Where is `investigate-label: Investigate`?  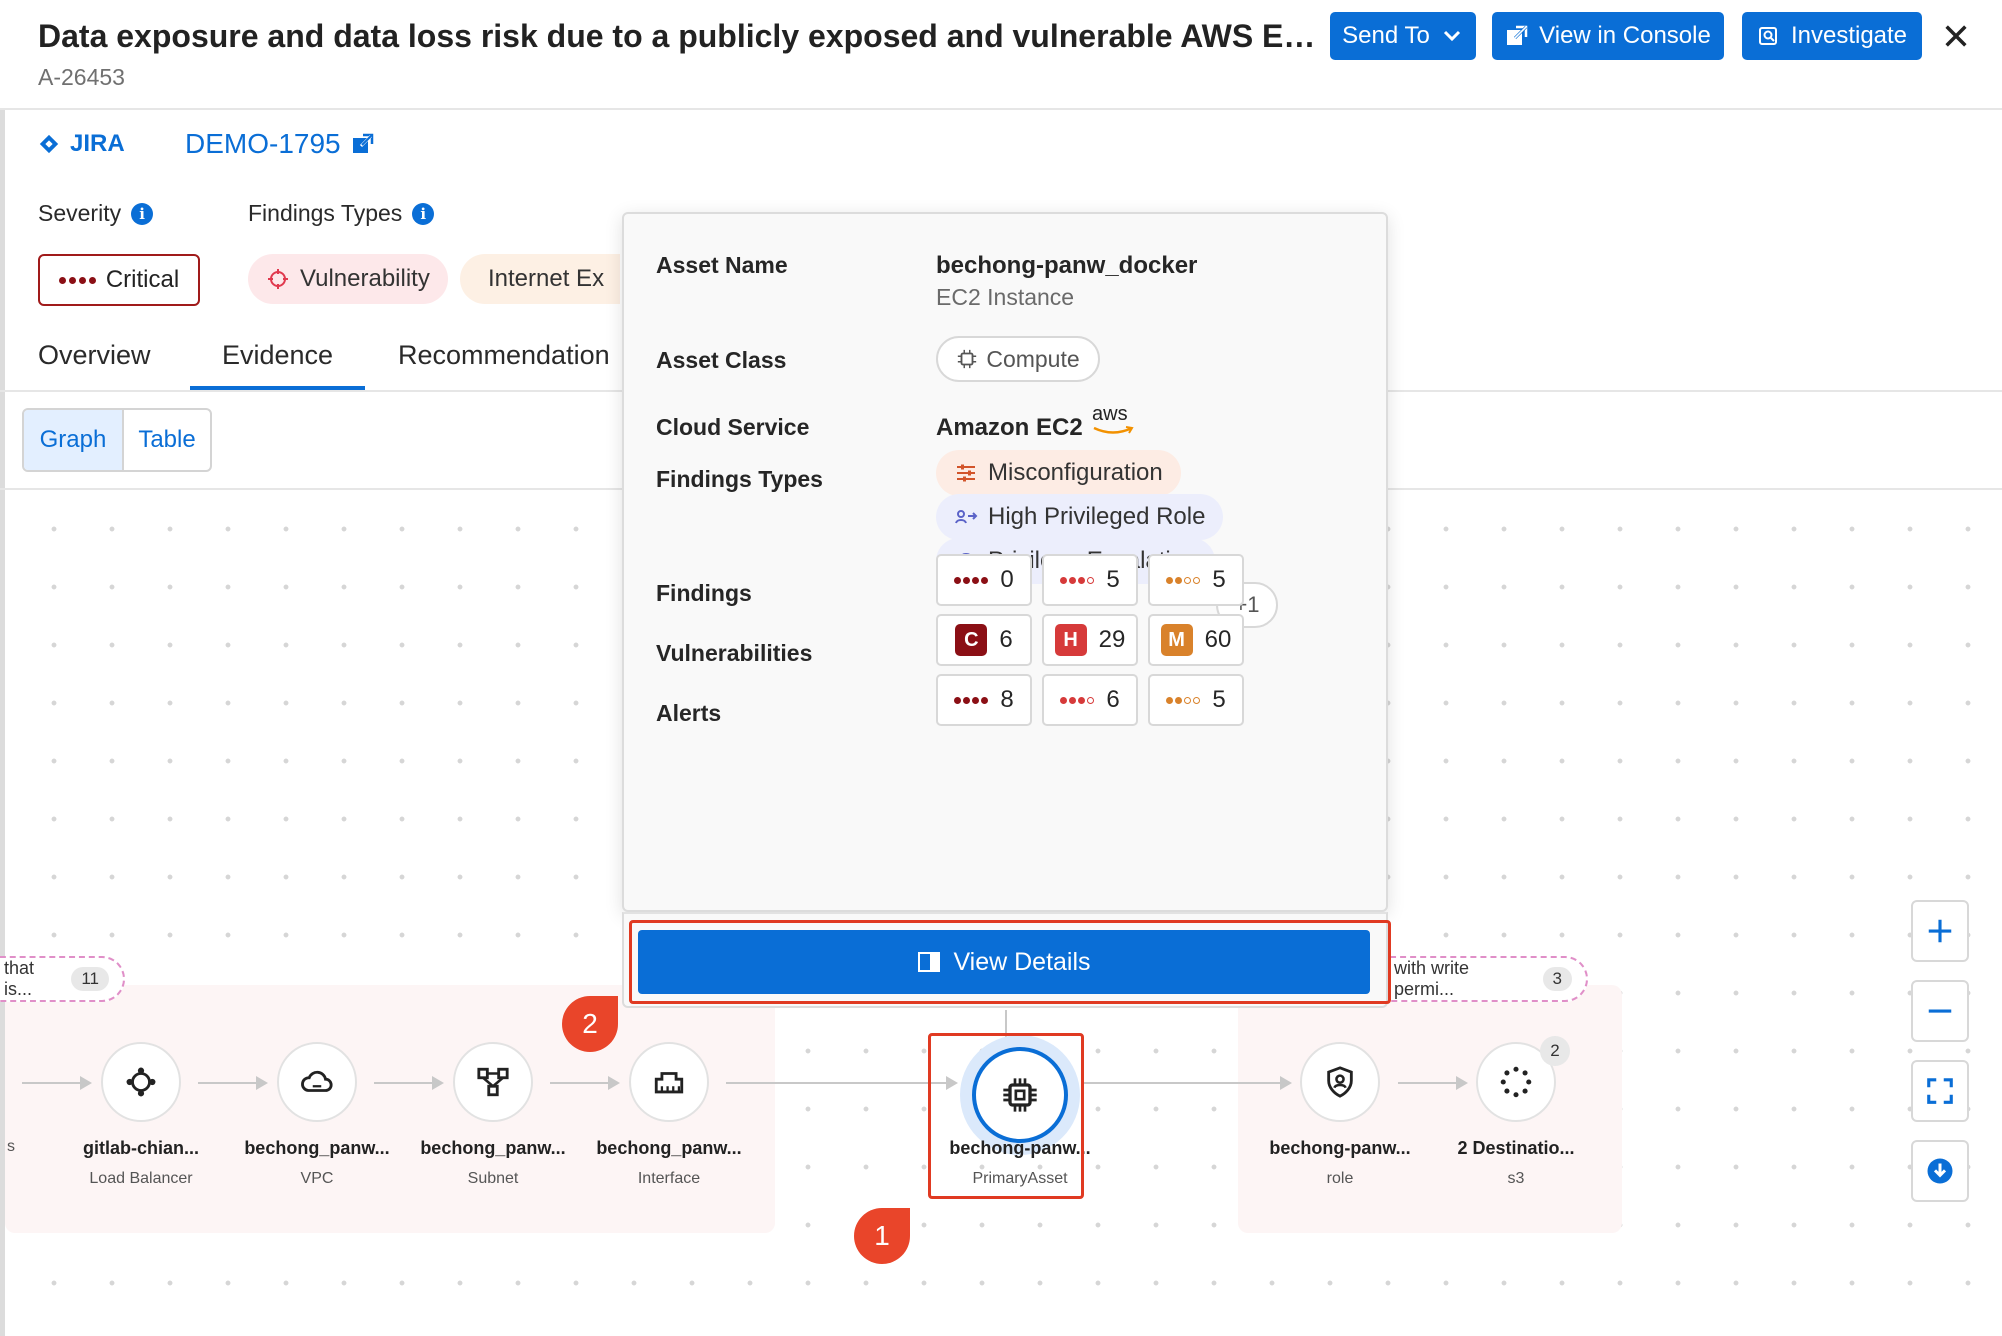 investigate-label: Investigate is located at coordinates (1849, 35).